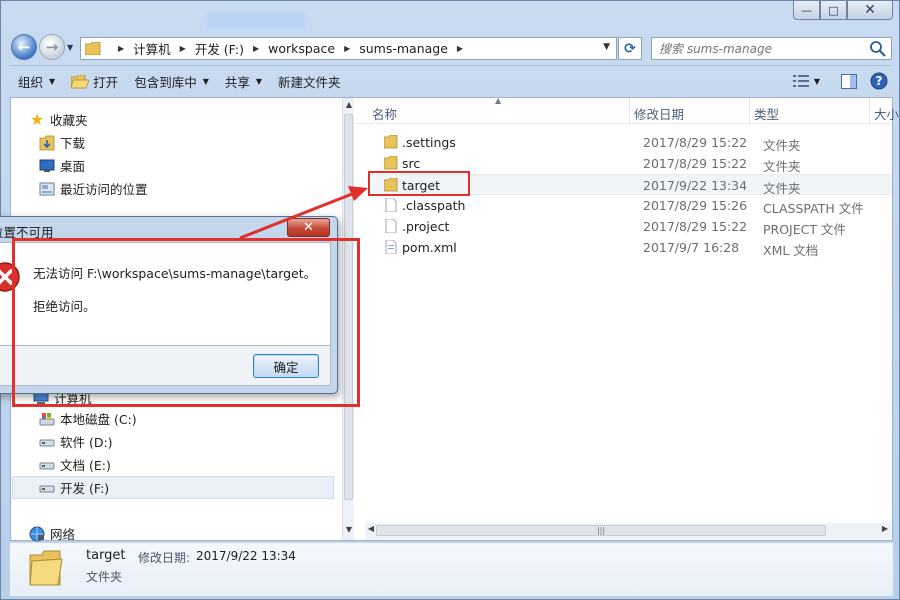  Describe the element at coordinates (47, 165) in the screenshot. I see `desktop-icon` at that location.